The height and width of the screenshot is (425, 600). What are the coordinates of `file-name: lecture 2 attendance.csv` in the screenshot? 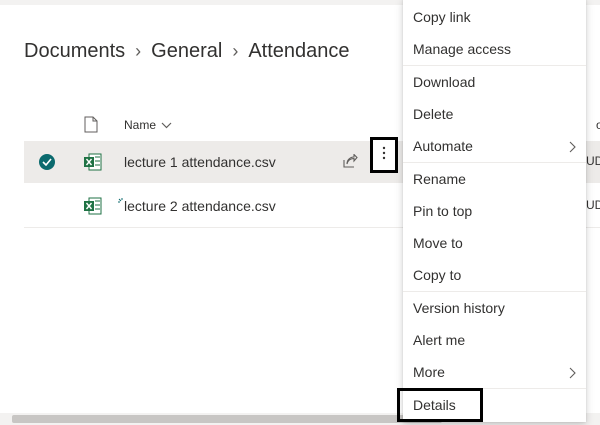 It's located at (200, 206).